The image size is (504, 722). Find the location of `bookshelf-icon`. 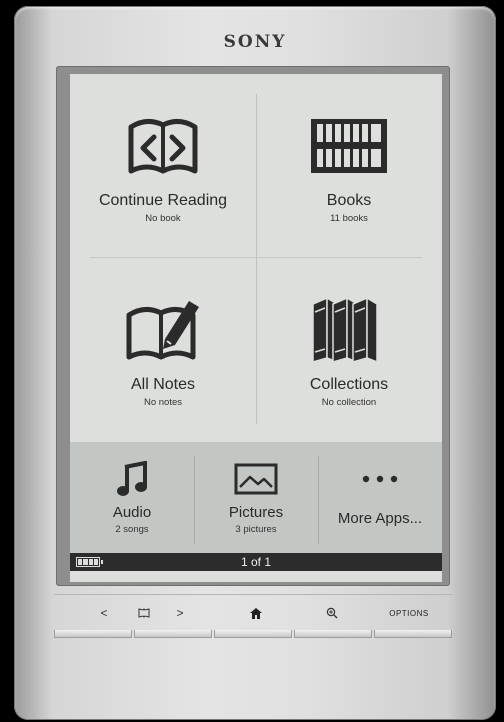

bookshelf-icon is located at coordinates (349, 145).